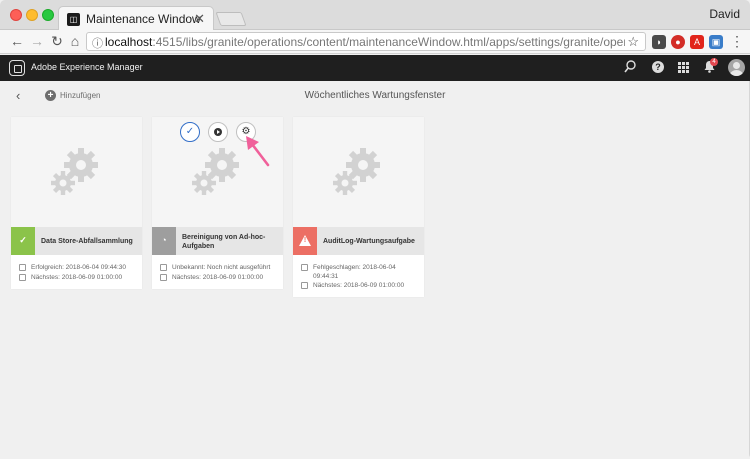 The image size is (750, 459). I want to click on card-title-band: ✓ Data Store-Abfallsammlung, so click(76, 241).